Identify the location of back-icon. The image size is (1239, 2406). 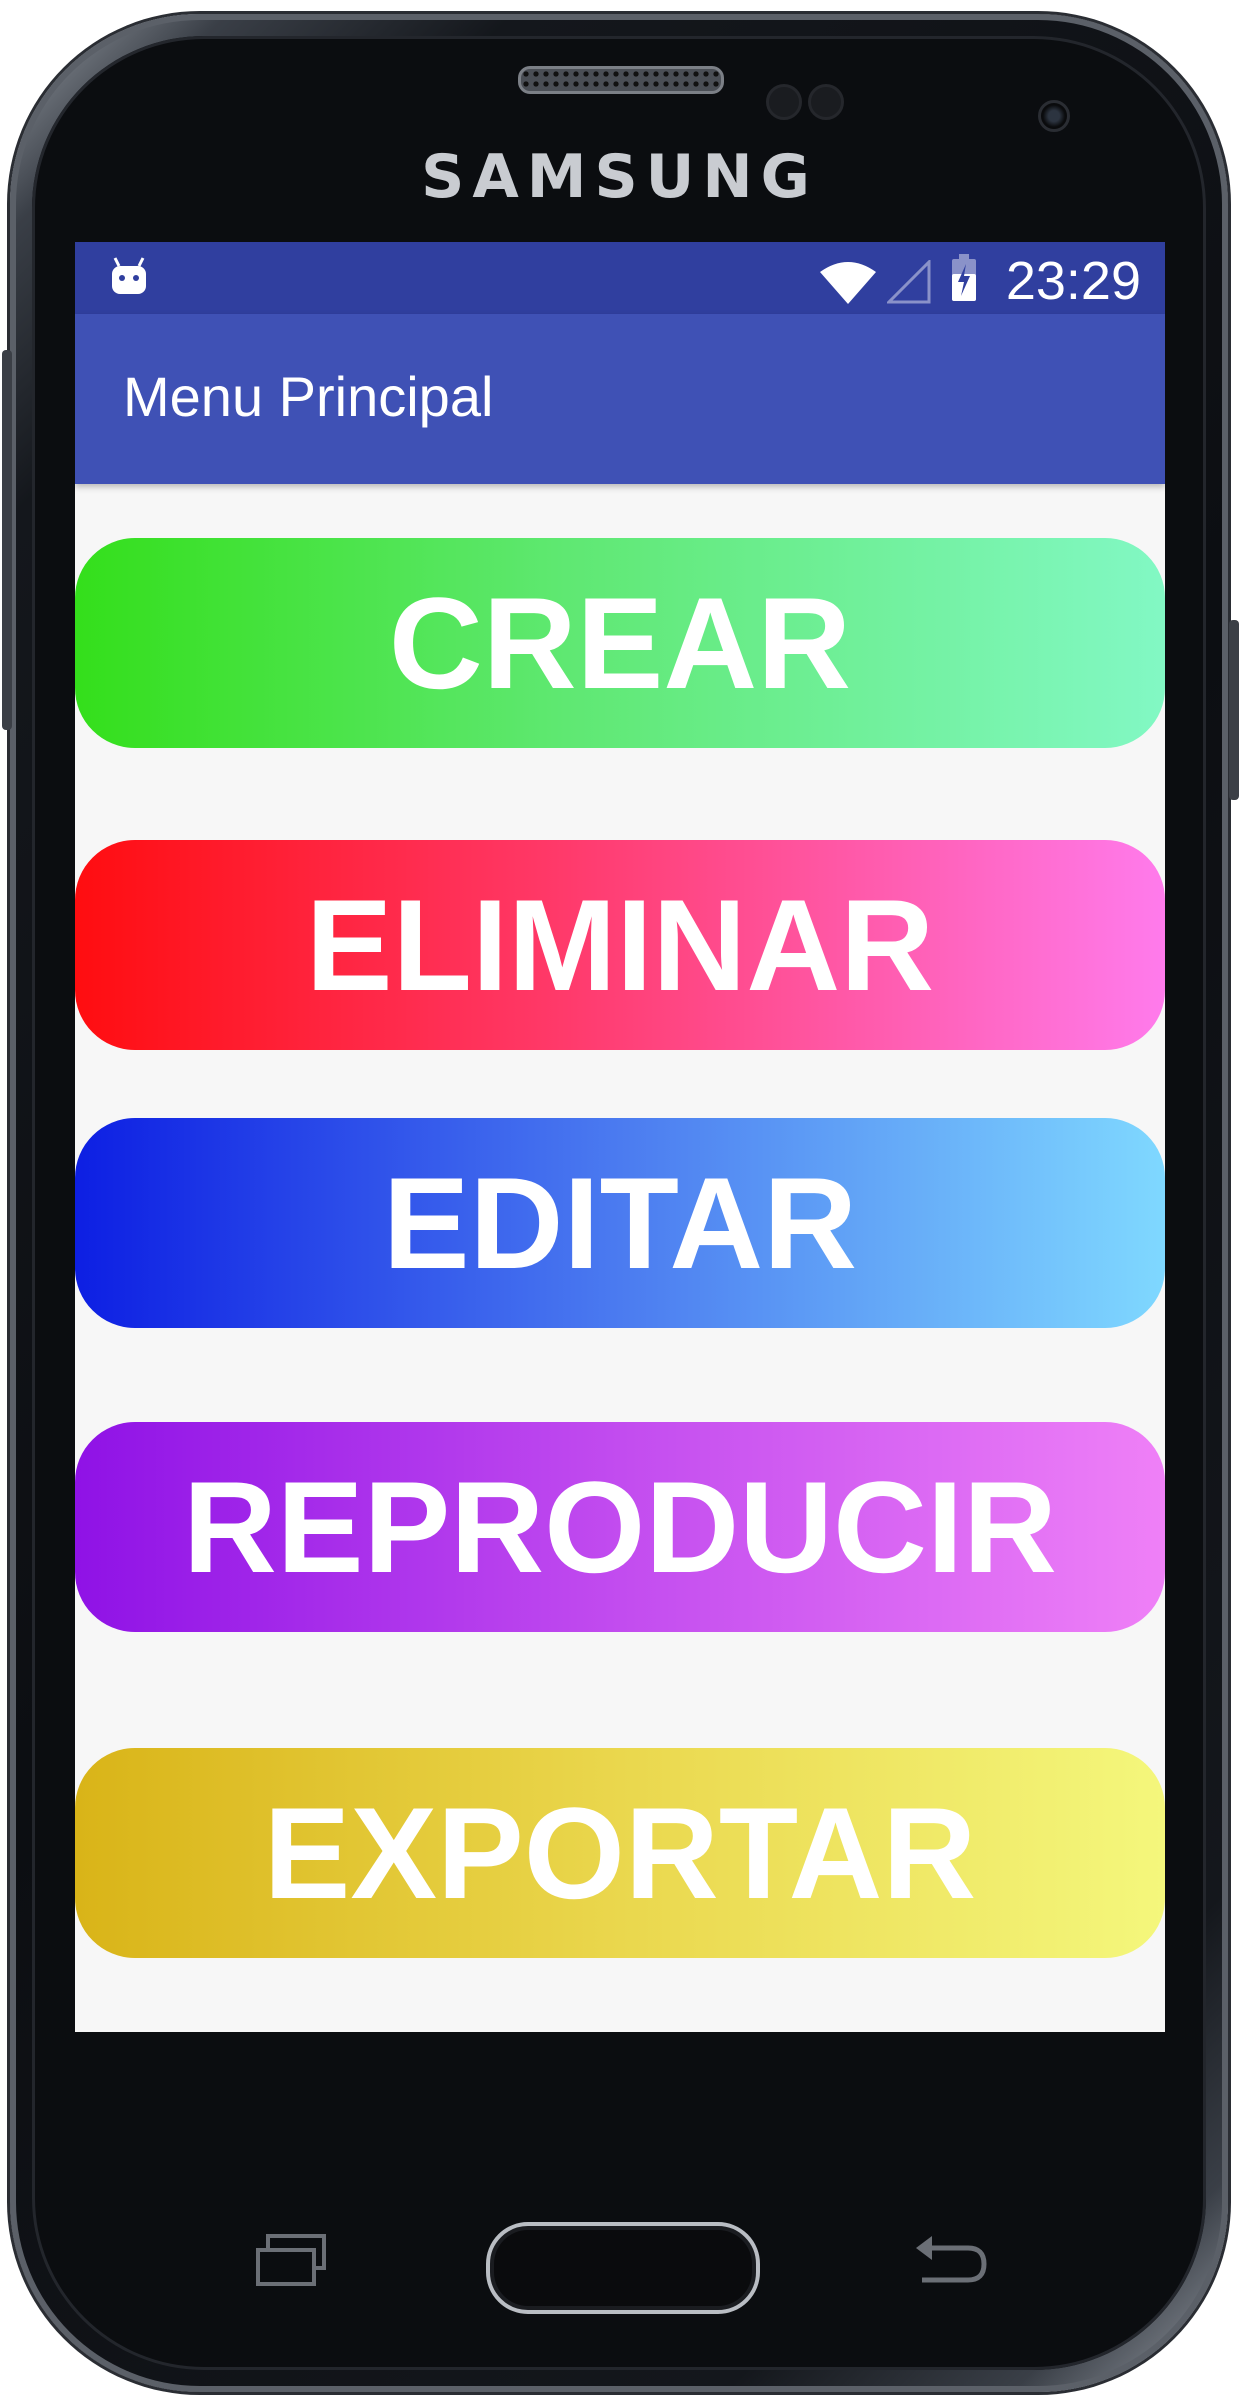
(950, 2260).